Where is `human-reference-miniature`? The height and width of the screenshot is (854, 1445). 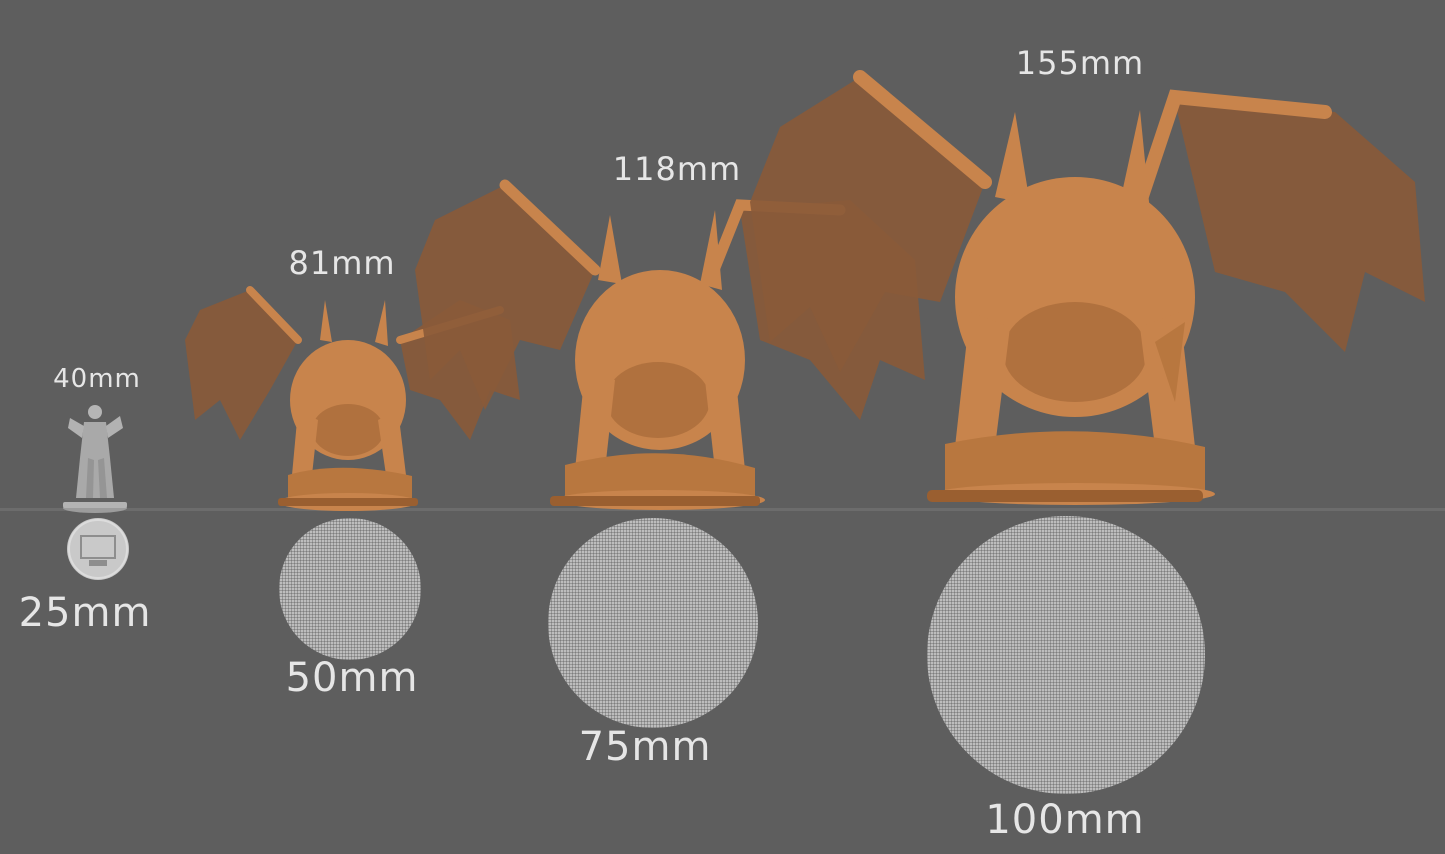
human-reference-miniature is located at coordinates (95, 455).